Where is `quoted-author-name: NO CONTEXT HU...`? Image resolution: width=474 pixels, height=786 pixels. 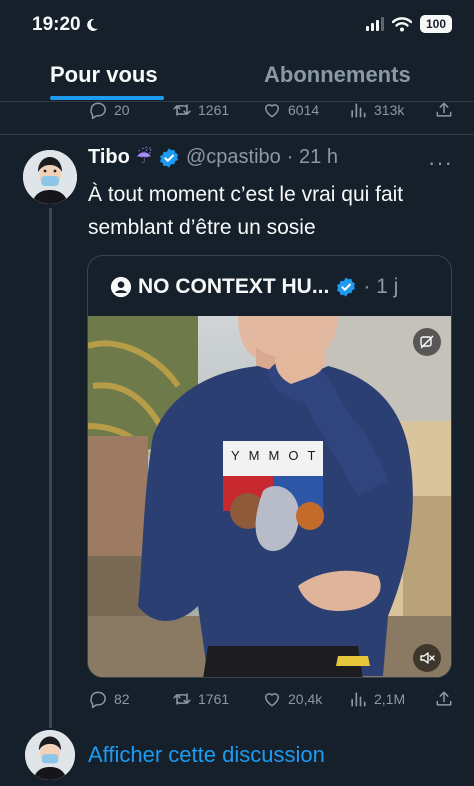
quoted-author-name: NO CONTEXT HU... is located at coordinates (233, 287).